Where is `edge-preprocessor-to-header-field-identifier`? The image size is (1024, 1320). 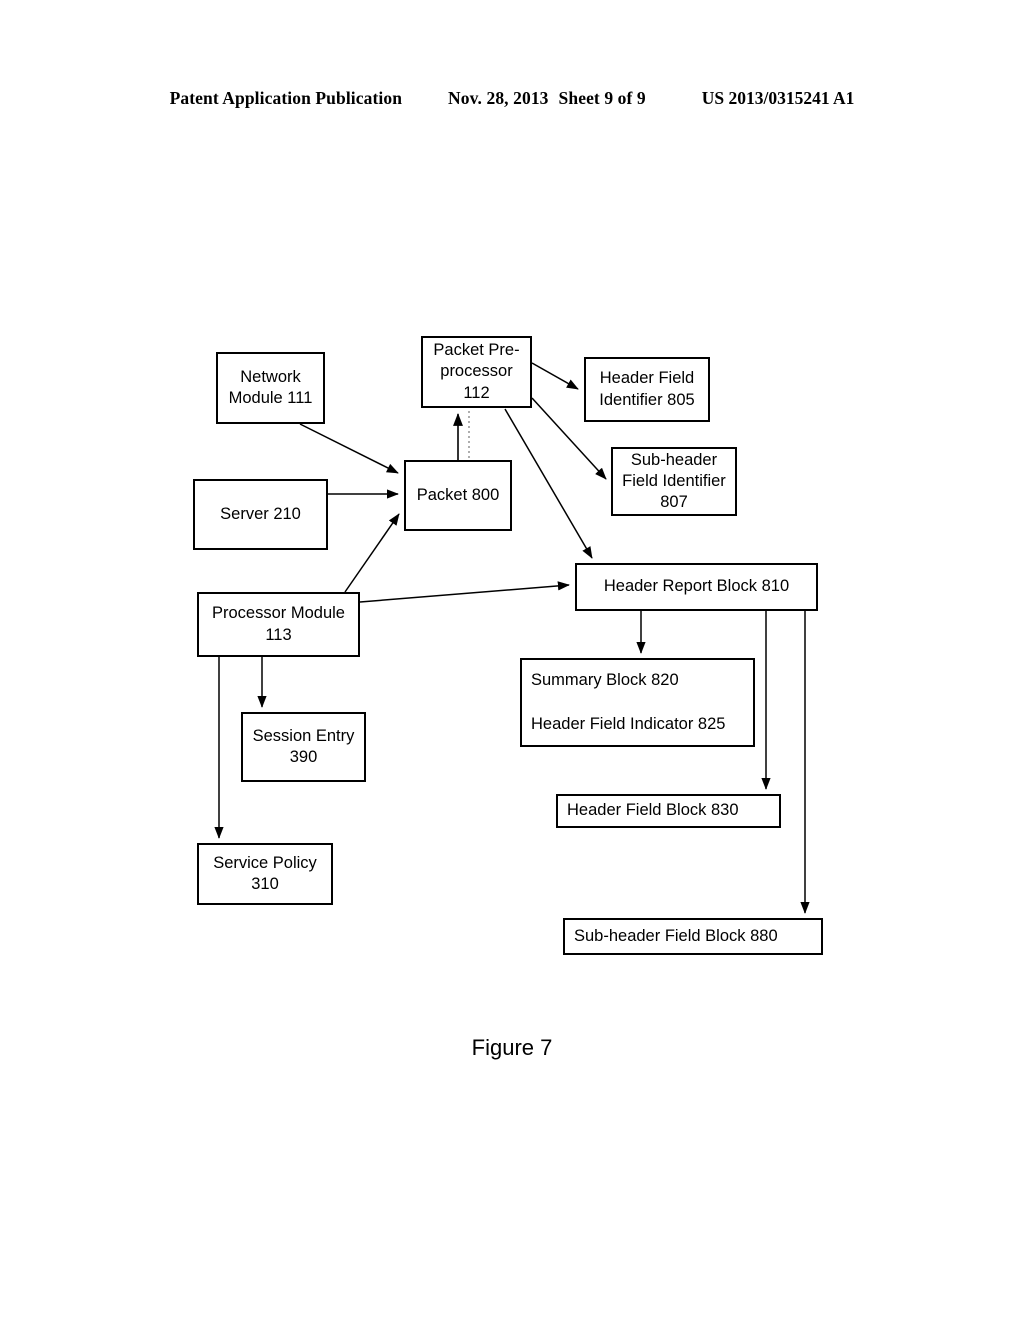 edge-preprocessor-to-header-field-identifier is located at coordinates (555, 376).